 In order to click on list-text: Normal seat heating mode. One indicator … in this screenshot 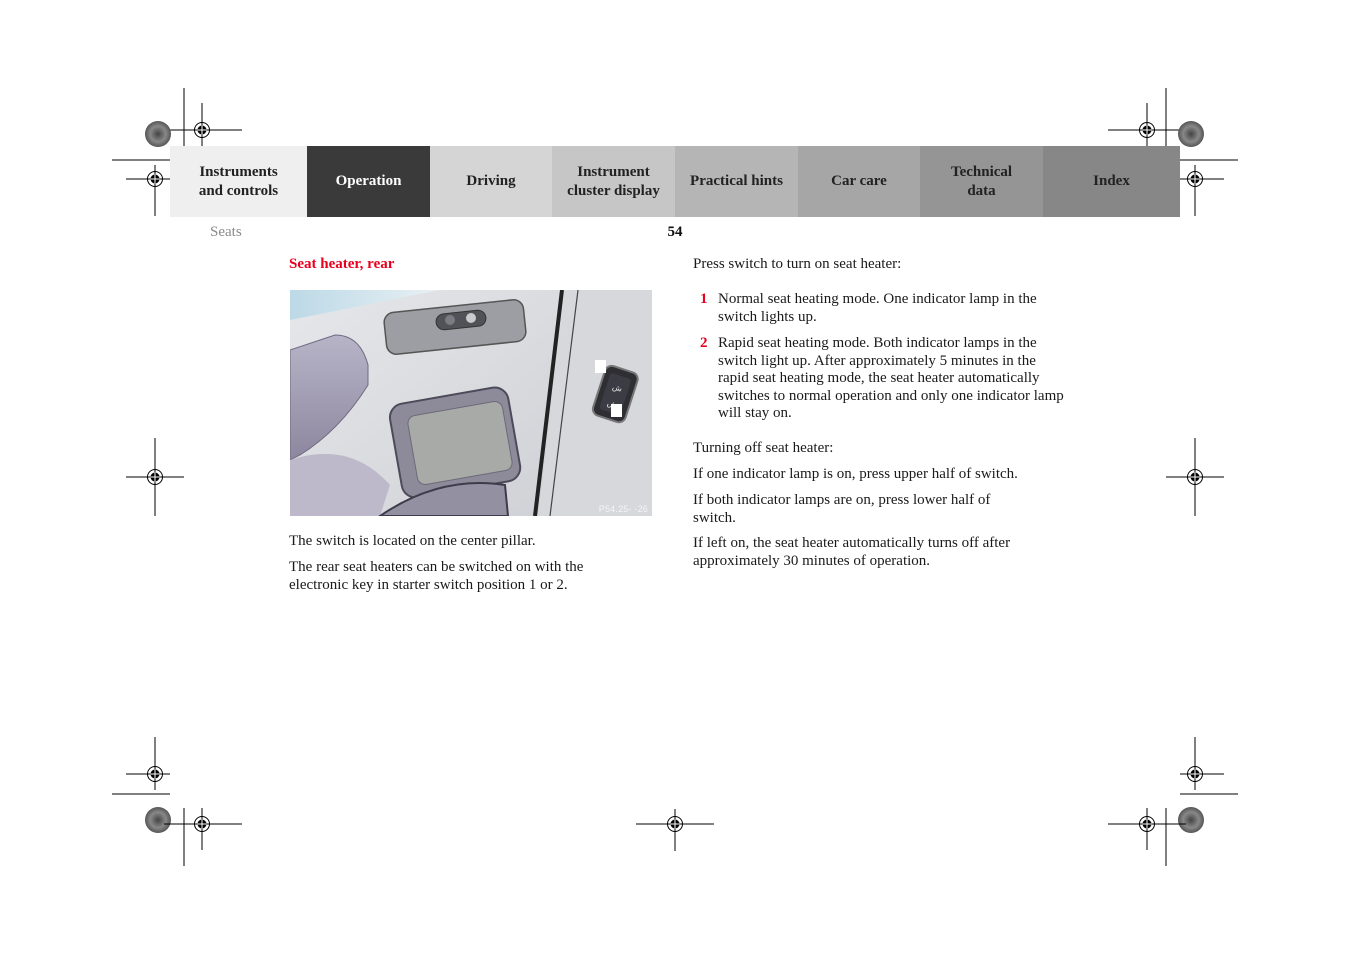, I will do `click(877, 308)`.